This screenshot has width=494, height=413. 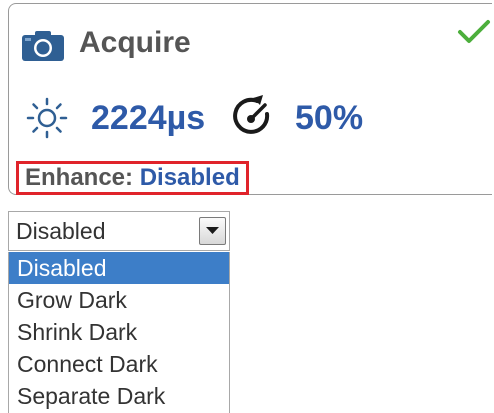 What do you see at coordinates (119, 268) in the screenshot?
I see `option-disabled: Disabled` at bounding box center [119, 268].